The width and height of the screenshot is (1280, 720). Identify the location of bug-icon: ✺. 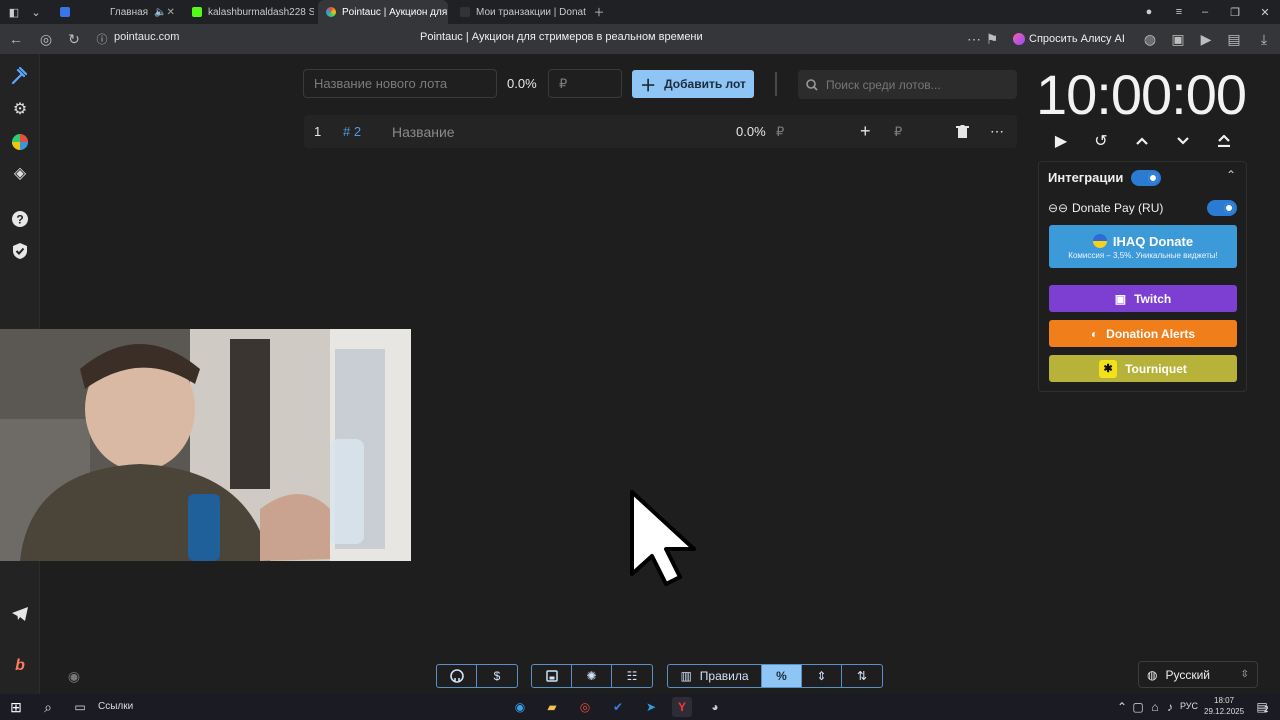
(592, 676).